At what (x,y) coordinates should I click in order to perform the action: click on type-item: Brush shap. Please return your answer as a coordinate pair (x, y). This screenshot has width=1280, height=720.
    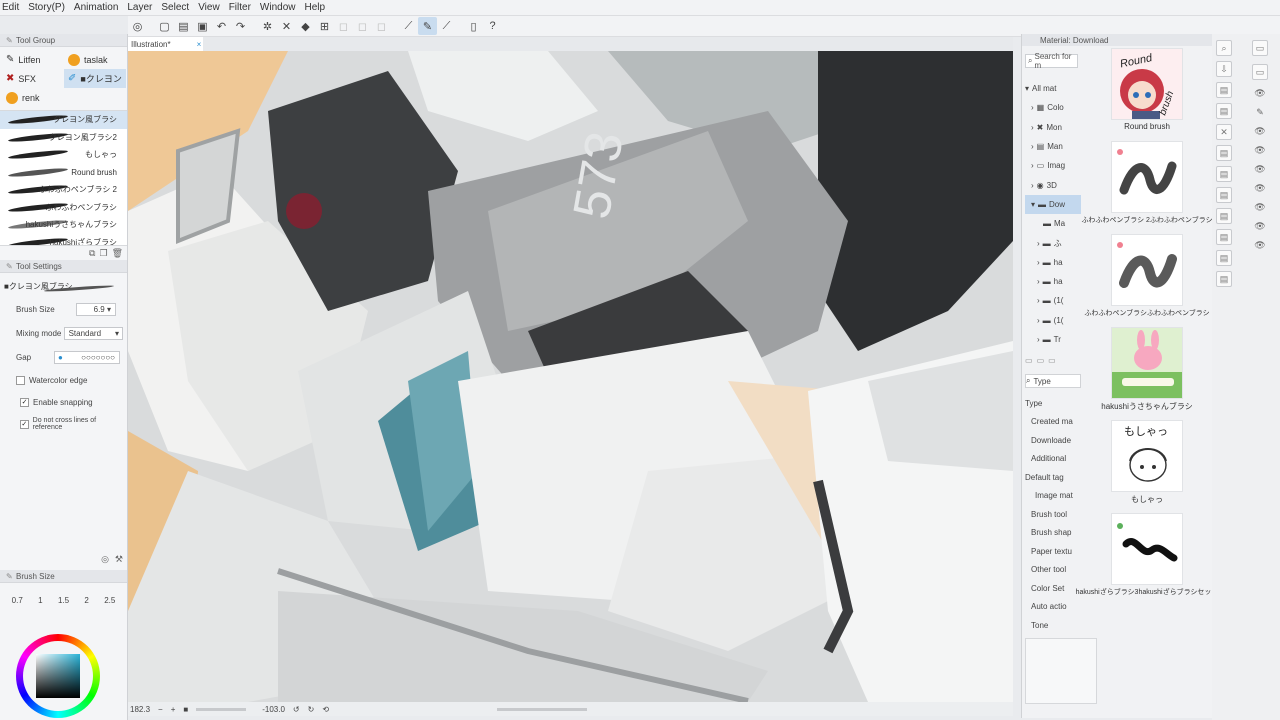
    Looking at the image, I should click on (1053, 533).